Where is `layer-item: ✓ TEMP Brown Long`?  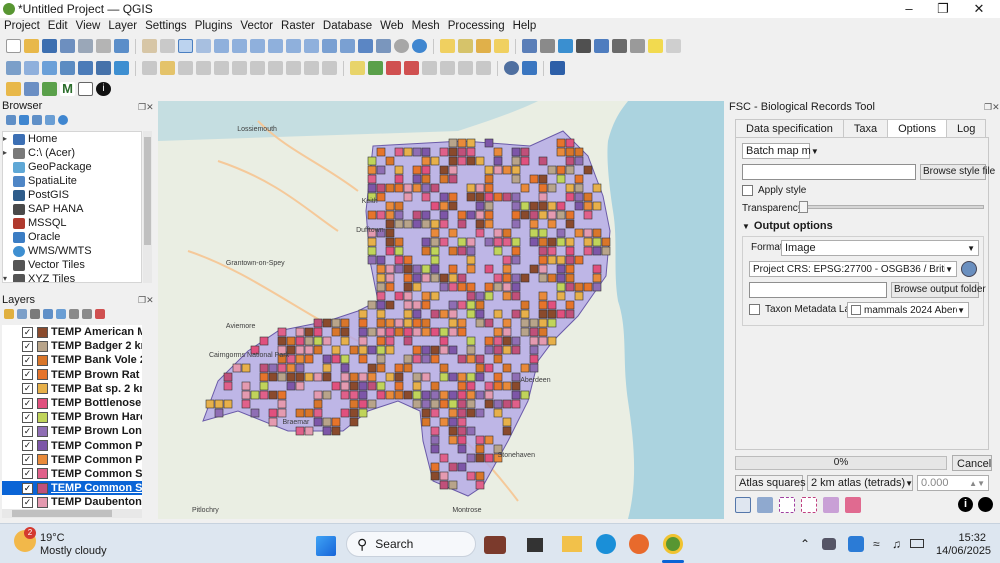
layer-item: ✓ TEMP Brown Long is located at coordinates (72, 431).